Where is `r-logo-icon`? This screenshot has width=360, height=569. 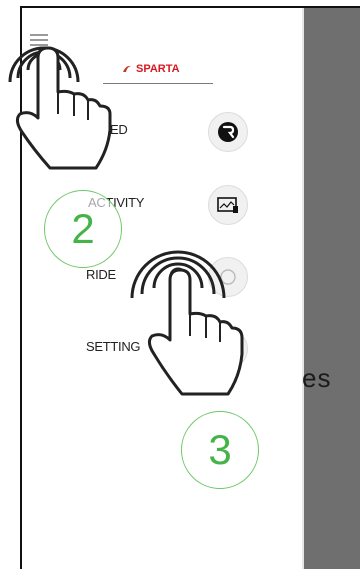
r-logo-icon is located at coordinates (228, 132).